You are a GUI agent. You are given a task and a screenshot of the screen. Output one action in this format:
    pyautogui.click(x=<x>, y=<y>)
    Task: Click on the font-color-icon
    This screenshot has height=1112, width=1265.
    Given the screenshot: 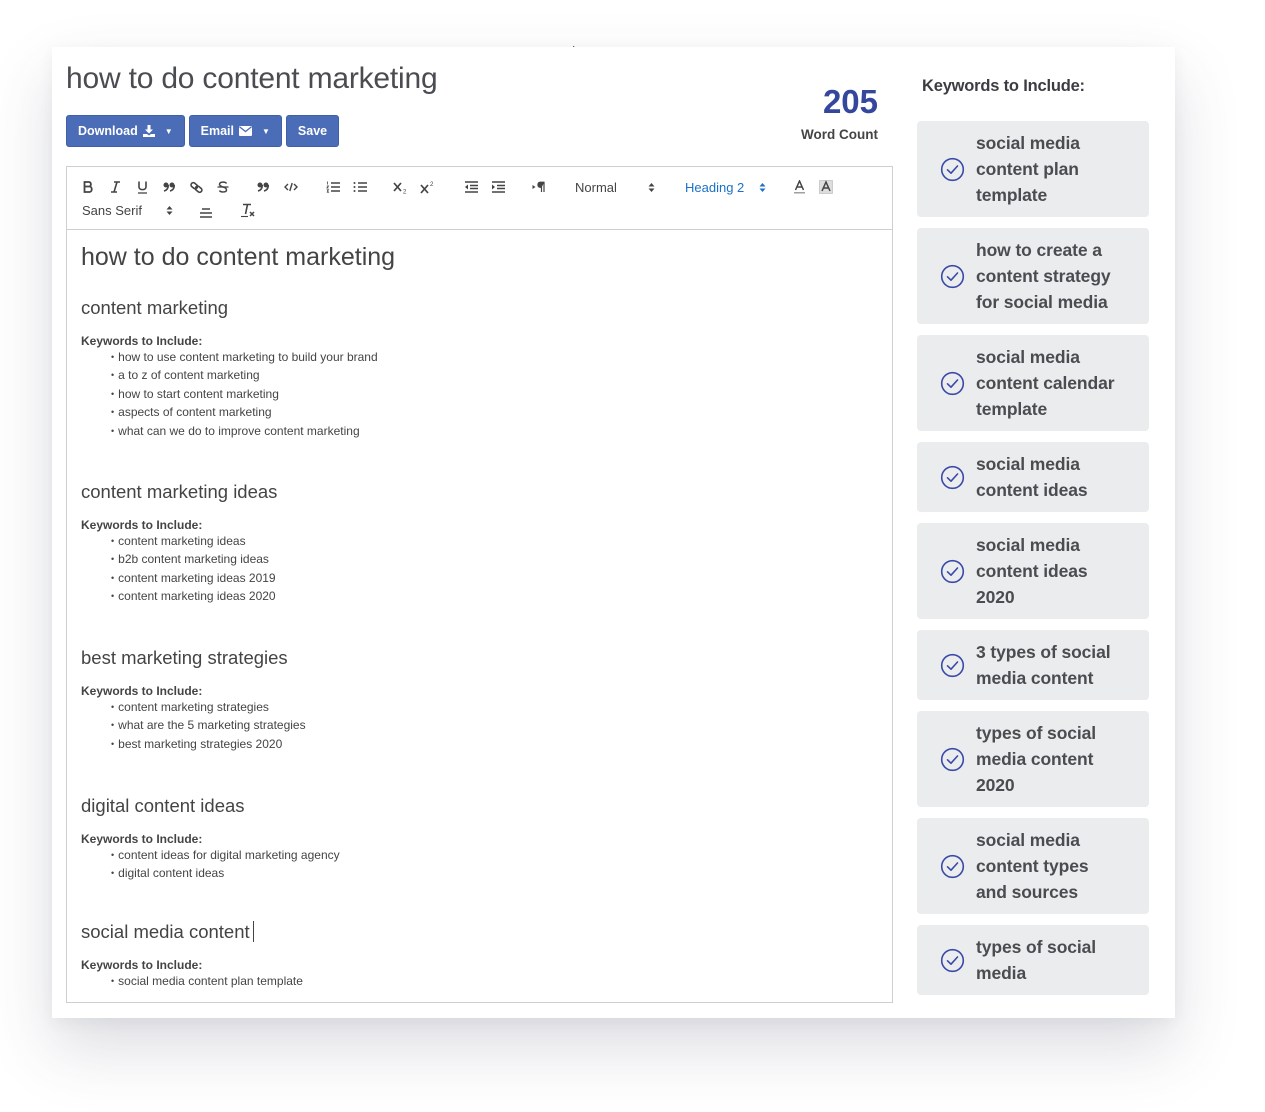 What is the action you would take?
    pyautogui.click(x=799, y=187)
    